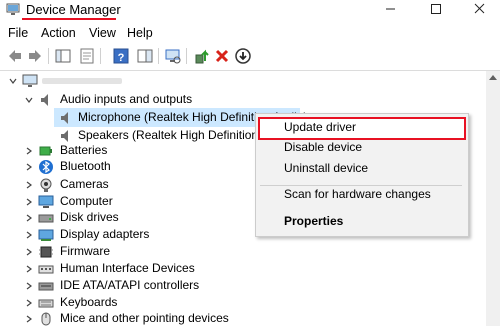 The image size is (500, 328). What do you see at coordinates (326, 168) in the screenshot?
I see `menu-item-uninstall-device: Uninstall device` at bounding box center [326, 168].